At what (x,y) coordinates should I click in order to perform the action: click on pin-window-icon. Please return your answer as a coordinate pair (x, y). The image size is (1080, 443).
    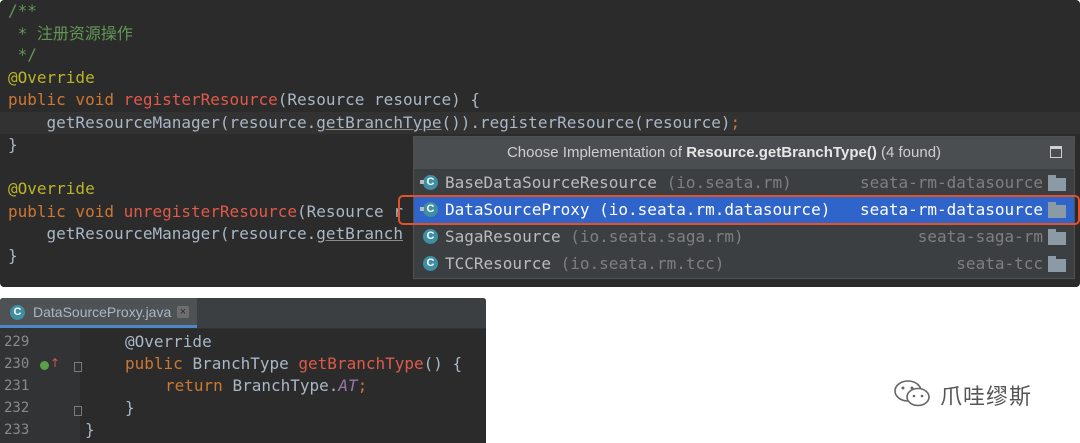
    Looking at the image, I should click on (1056, 152).